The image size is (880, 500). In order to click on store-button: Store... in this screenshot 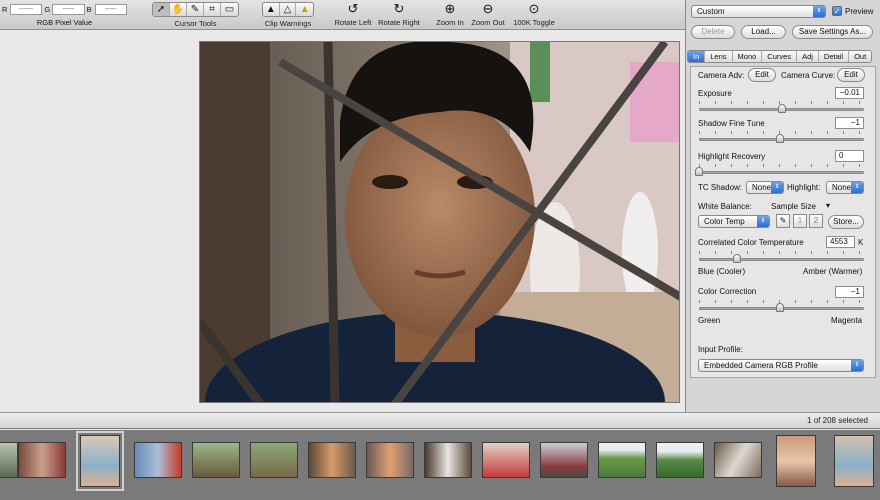, I will do `click(846, 222)`.